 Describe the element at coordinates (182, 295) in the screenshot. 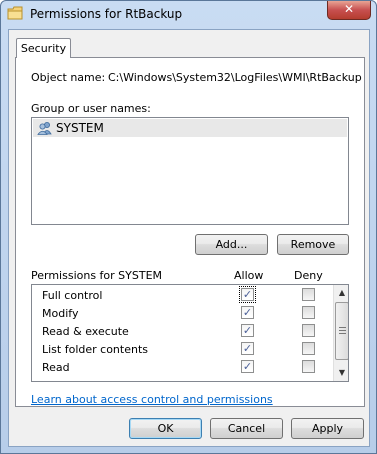

I see `table-row: Full control ✓` at that location.